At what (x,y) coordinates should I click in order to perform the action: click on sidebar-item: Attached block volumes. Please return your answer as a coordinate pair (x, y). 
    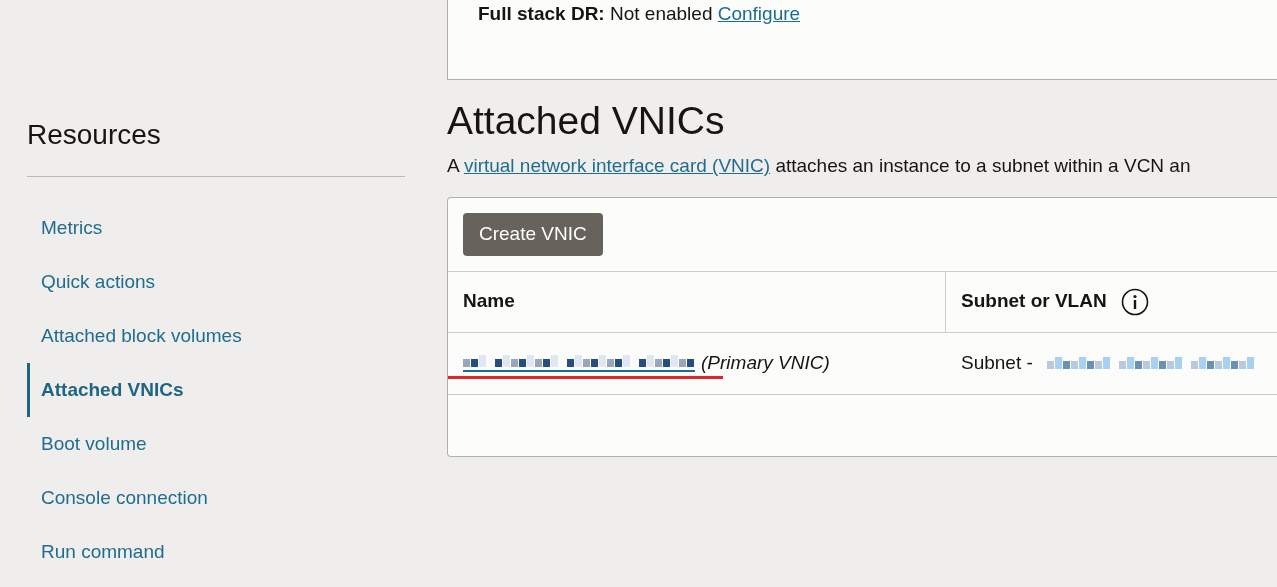
    Looking at the image, I should click on (134, 336).